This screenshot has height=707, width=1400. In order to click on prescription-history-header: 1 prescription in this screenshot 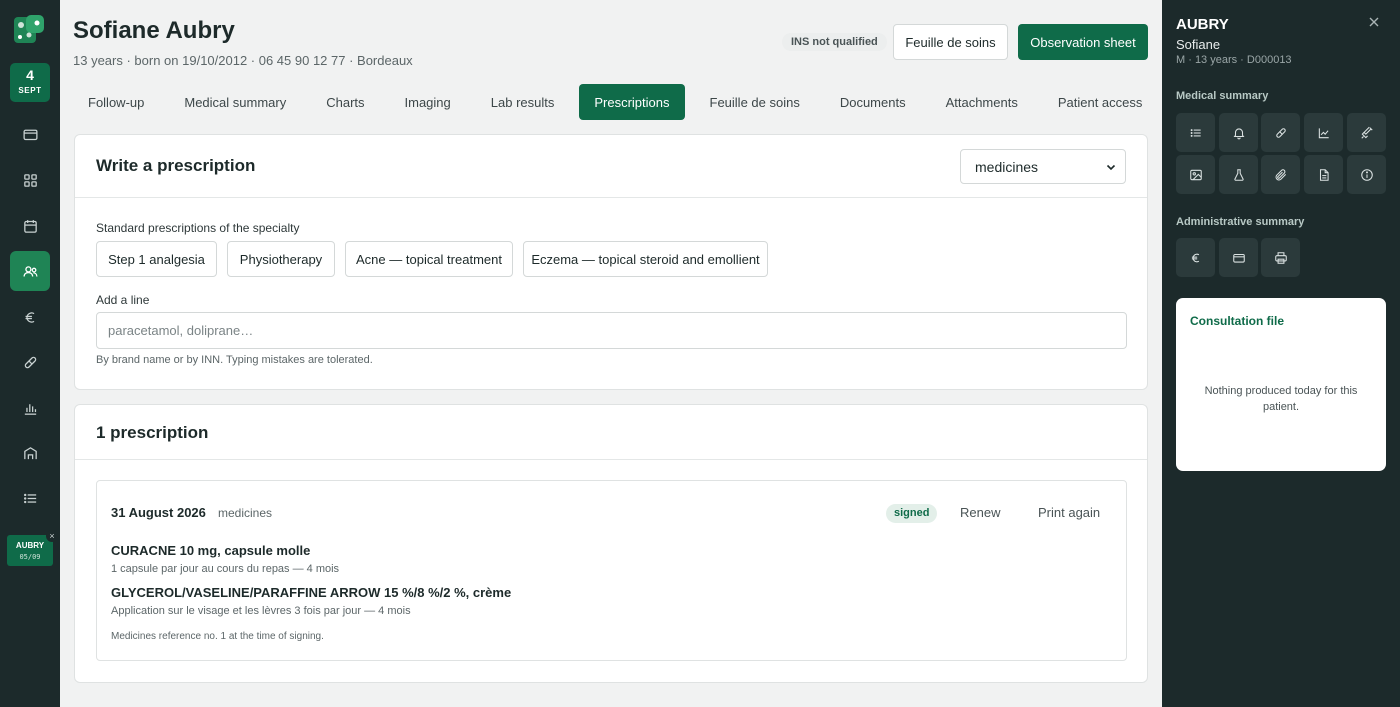, I will do `click(611, 432)`.